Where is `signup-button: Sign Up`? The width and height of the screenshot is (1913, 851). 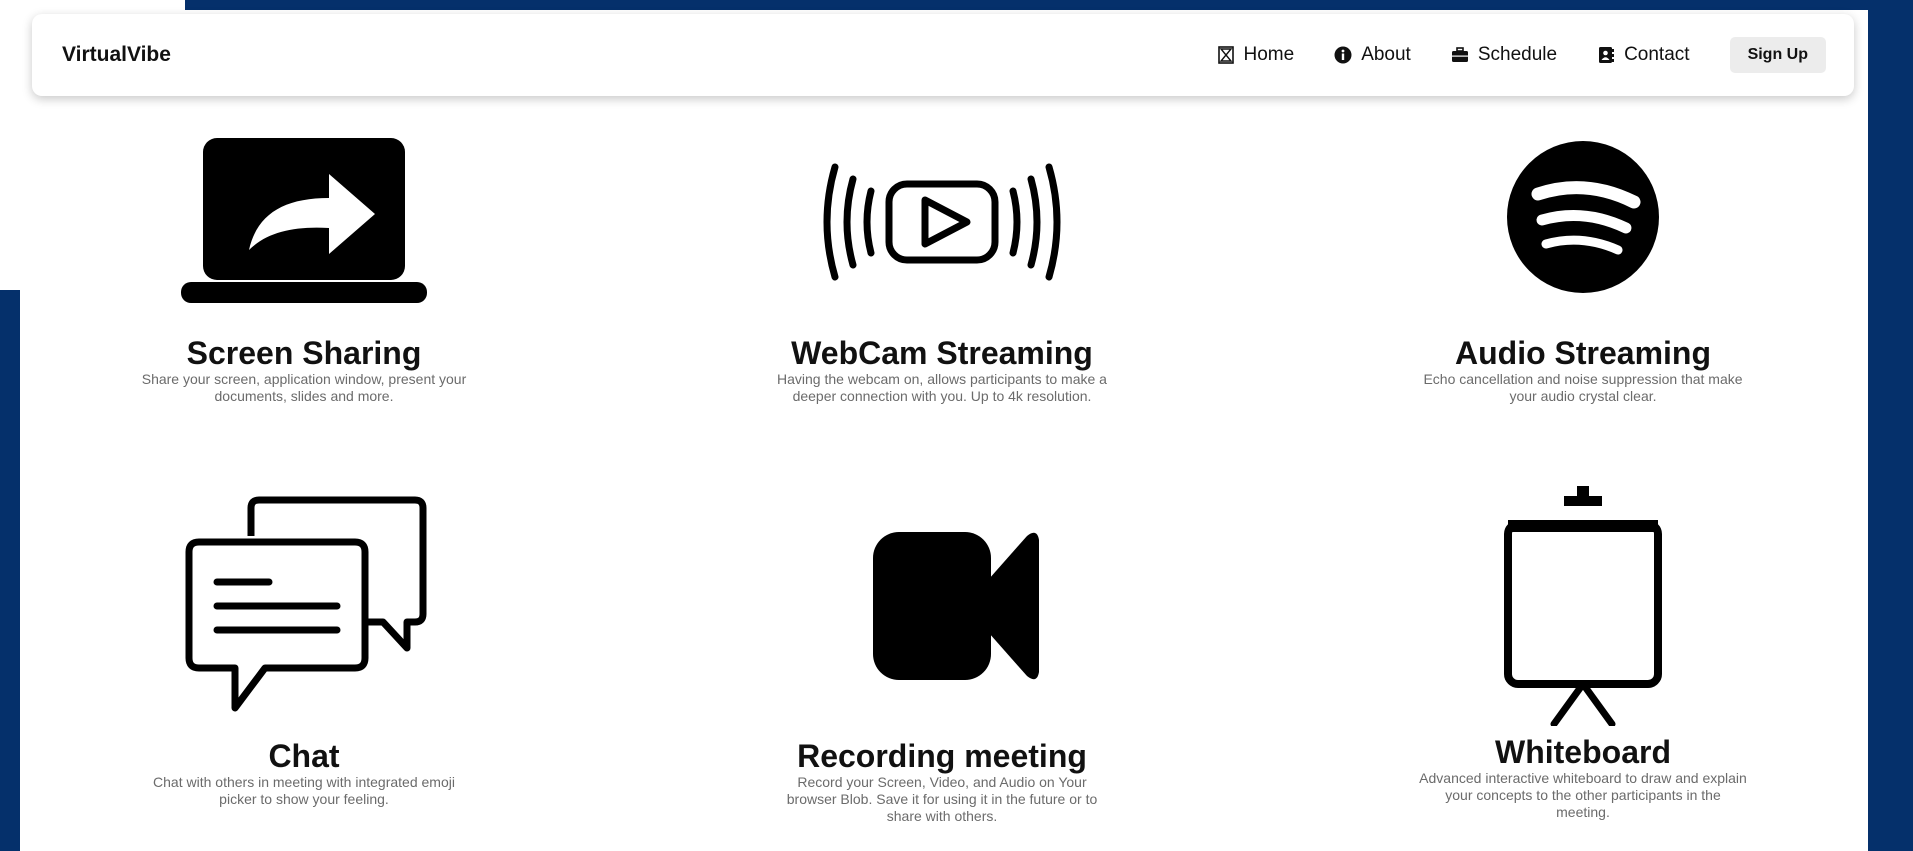 signup-button: Sign Up is located at coordinates (1777, 55).